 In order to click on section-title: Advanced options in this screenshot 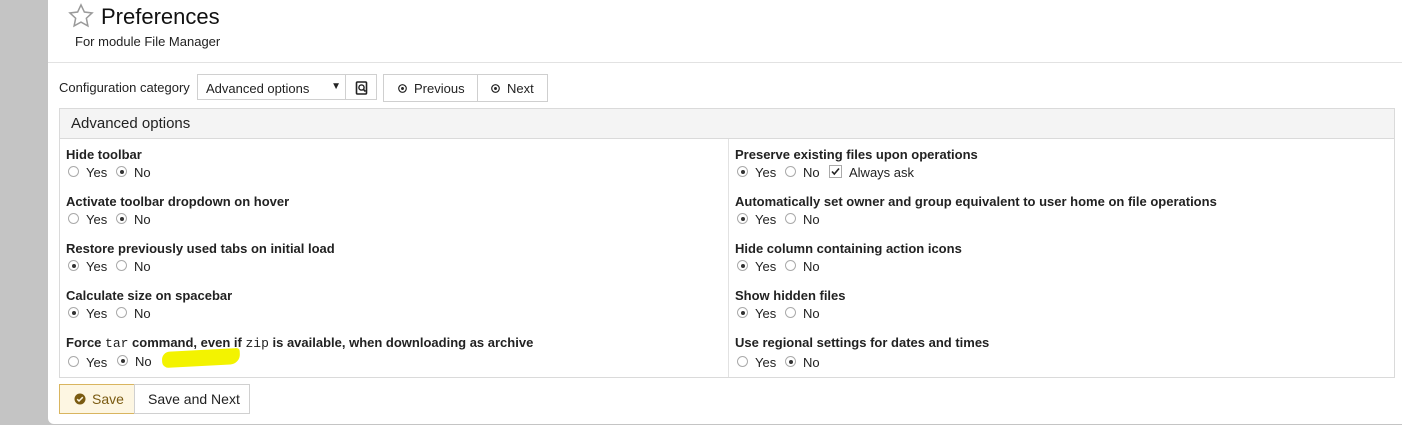, I will do `click(131, 123)`.